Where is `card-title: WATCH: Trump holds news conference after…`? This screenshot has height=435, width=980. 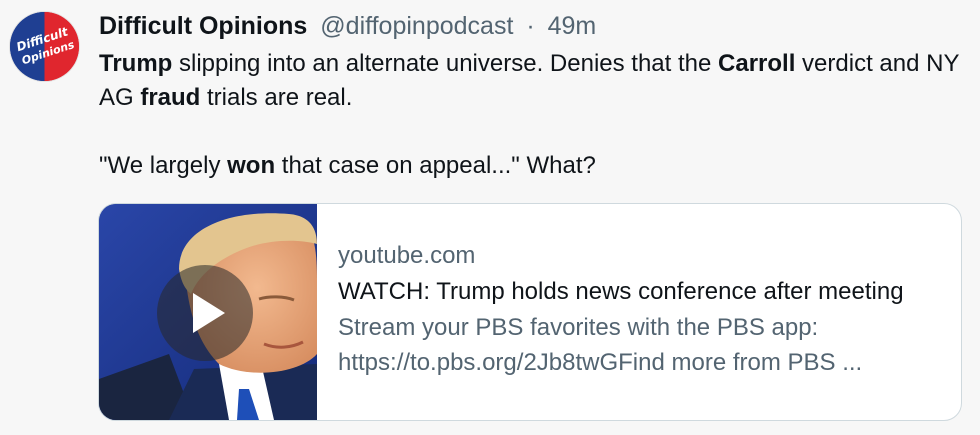 card-title: WATCH: Trump holds news conference after… is located at coordinates (621, 291).